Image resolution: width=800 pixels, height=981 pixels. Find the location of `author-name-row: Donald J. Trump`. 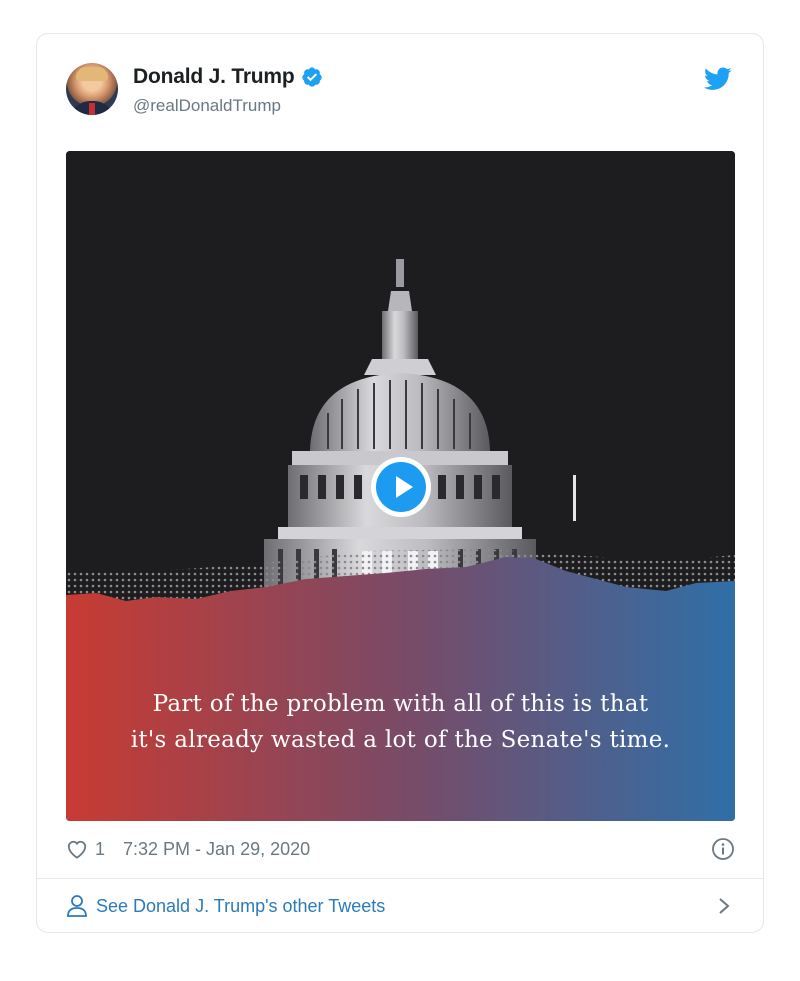

author-name-row: Donald J. Trump is located at coordinates (228, 77).